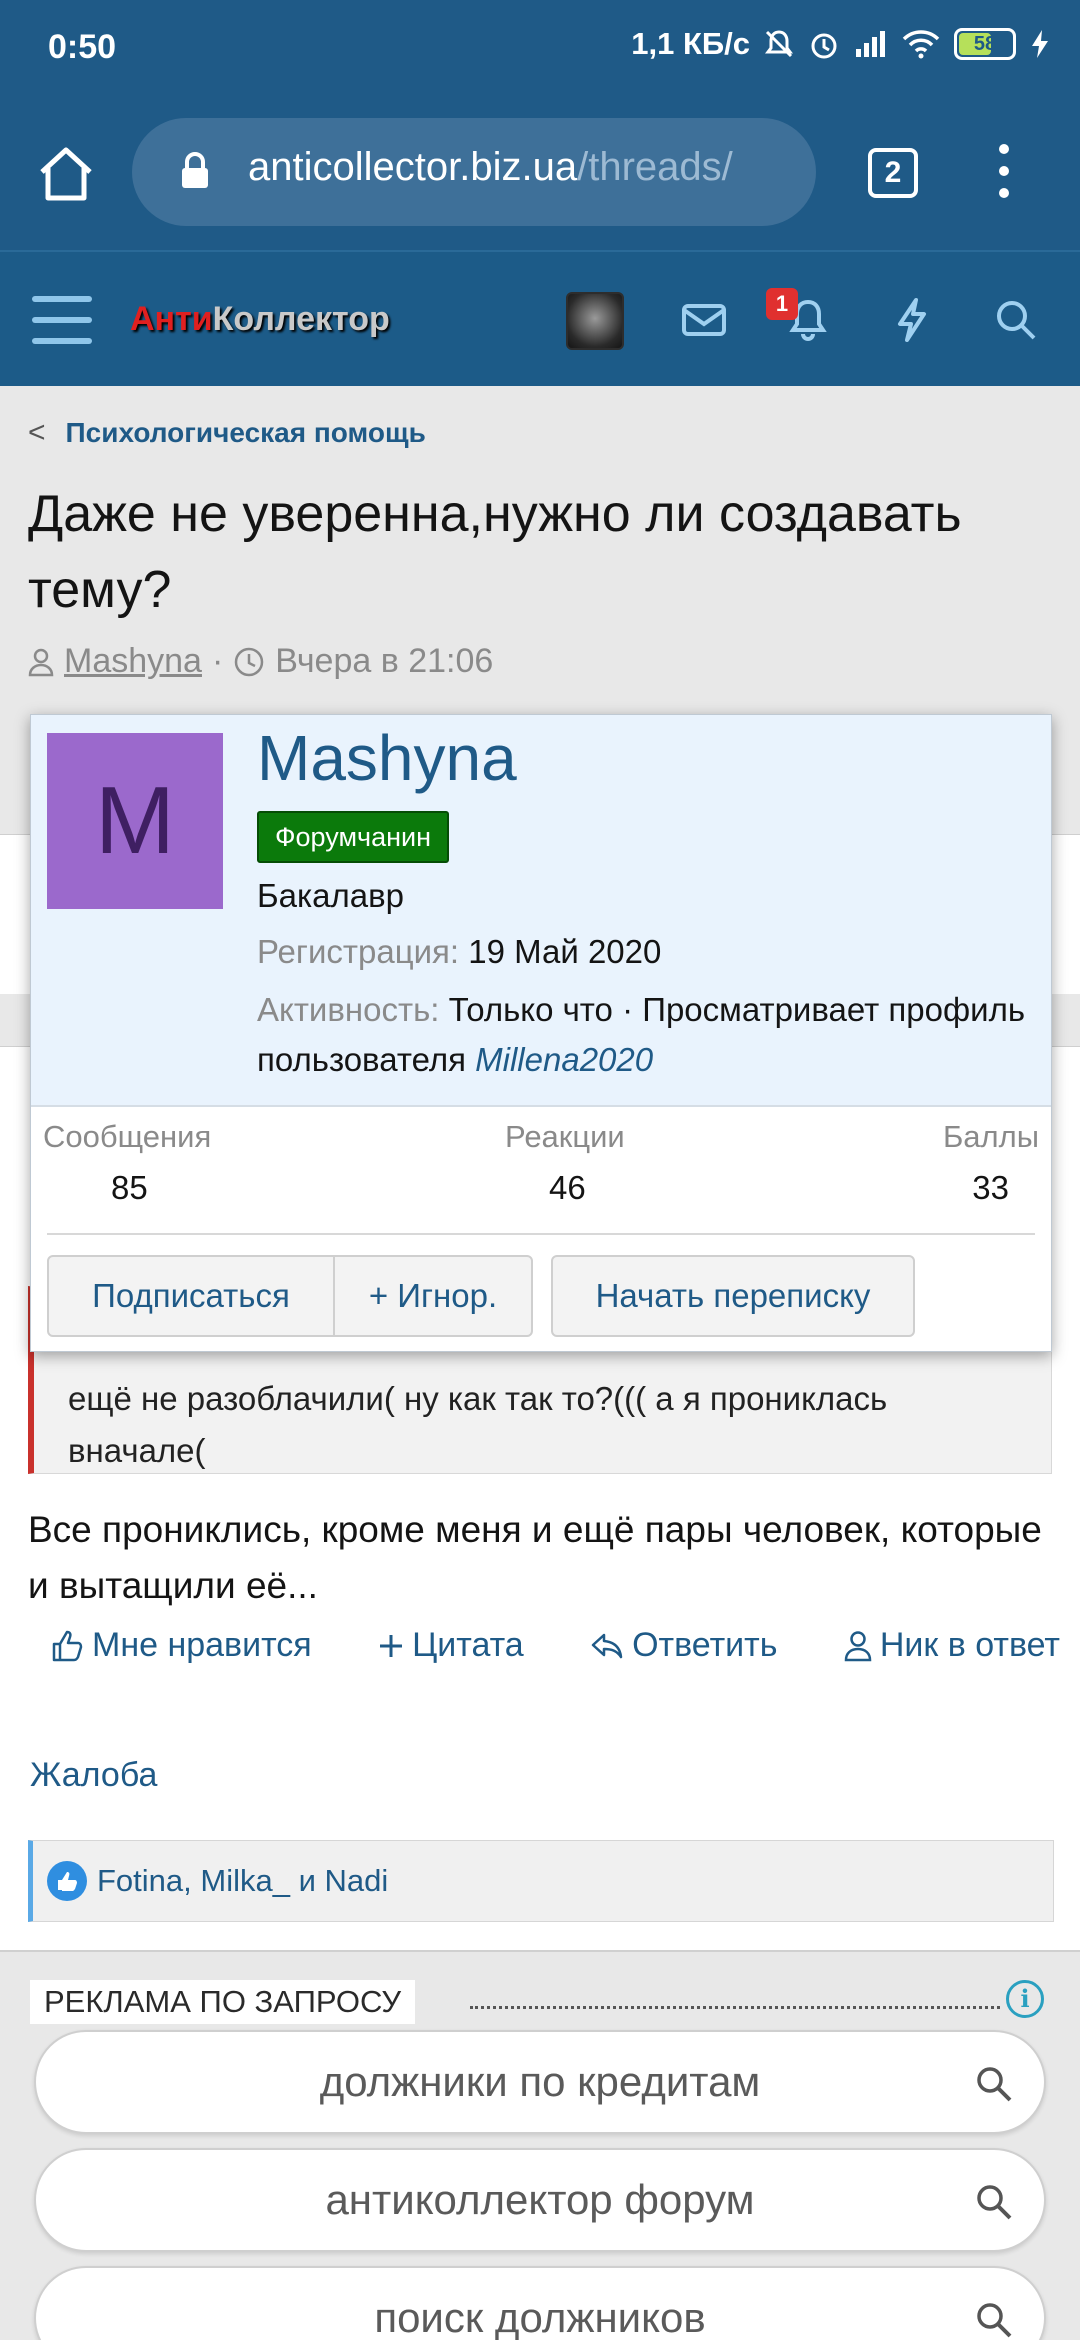 The height and width of the screenshot is (2340, 1080). What do you see at coordinates (202, 1645) in the screenshot?
I see `like-label: Мне нравится` at bounding box center [202, 1645].